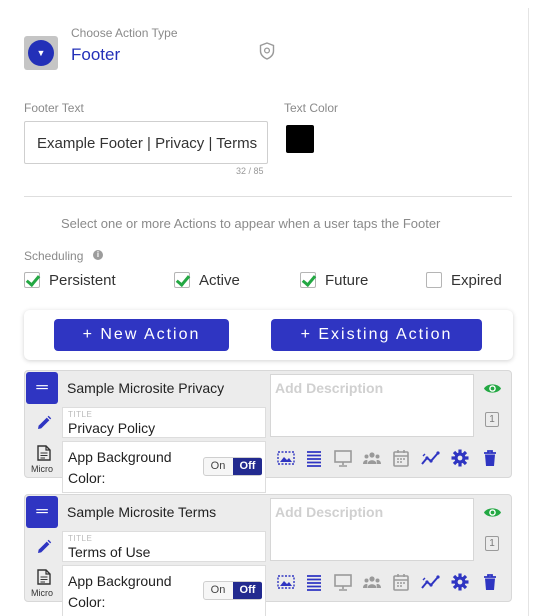 The width and height of the screenshot is (538, 616). Describe the element at coordinates (82, 280) in the screenshot. I see `checkbox-label: Persistent` at that location.